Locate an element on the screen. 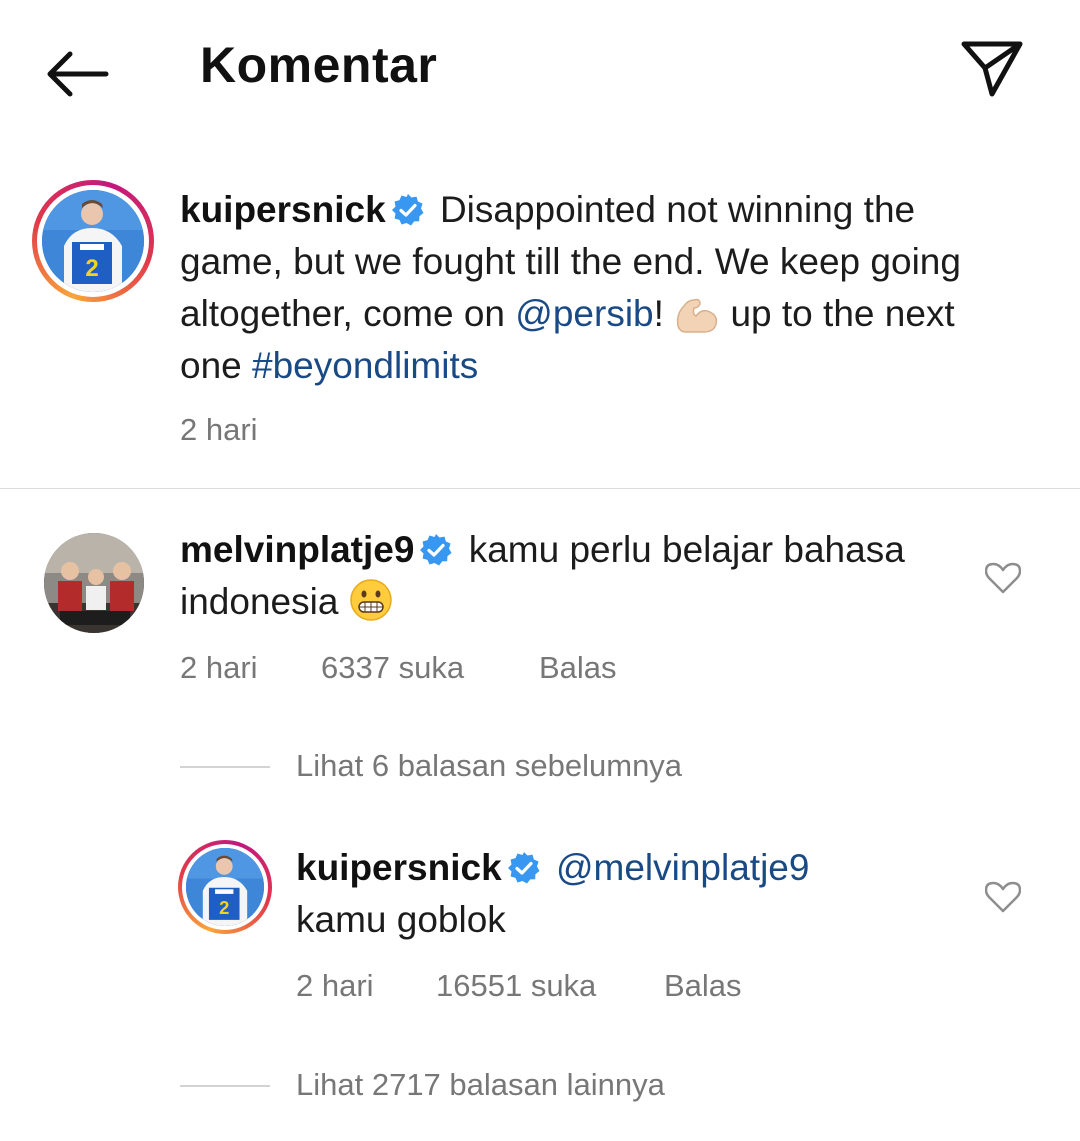  back-button is located at coordinates (77, 74).